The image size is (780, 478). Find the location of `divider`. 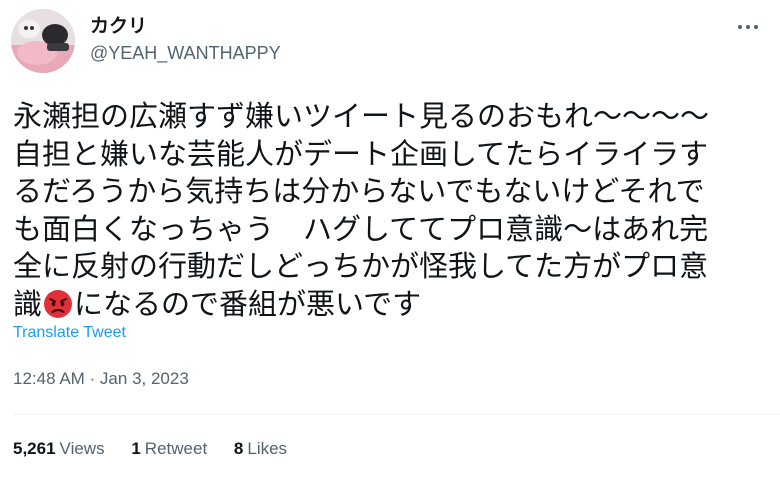

divider is located at coordinates (396, 414).